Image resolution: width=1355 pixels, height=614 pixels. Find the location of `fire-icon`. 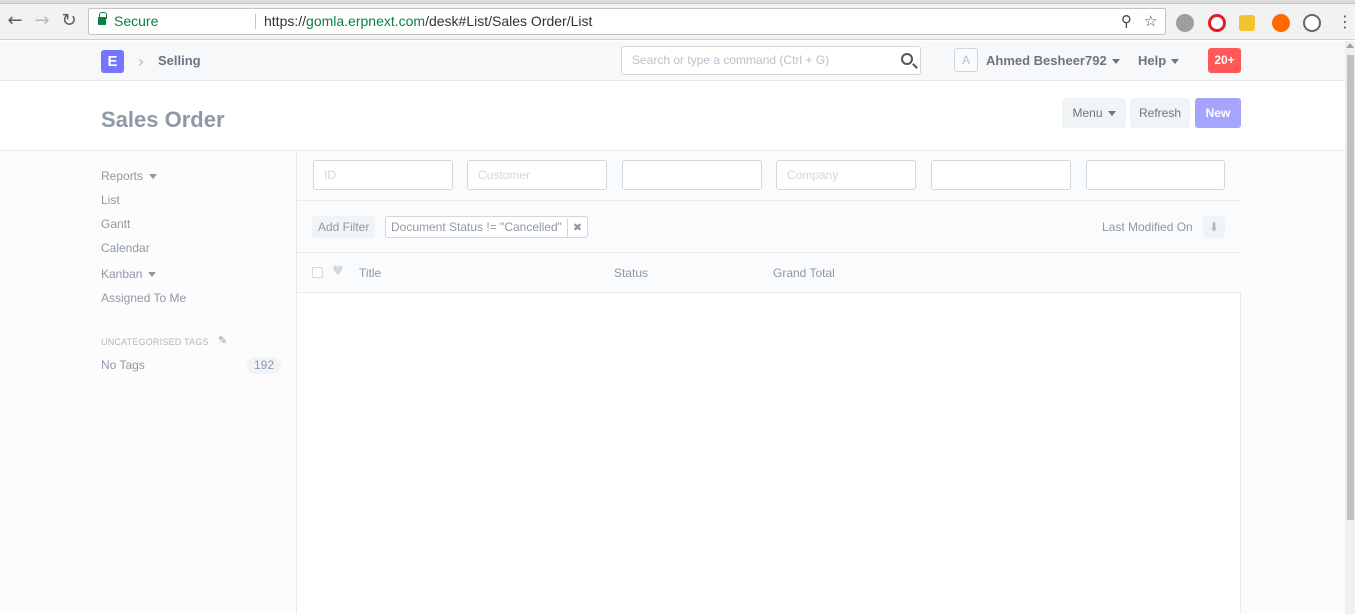

fire-icon is located at coordinates (1281, 23).